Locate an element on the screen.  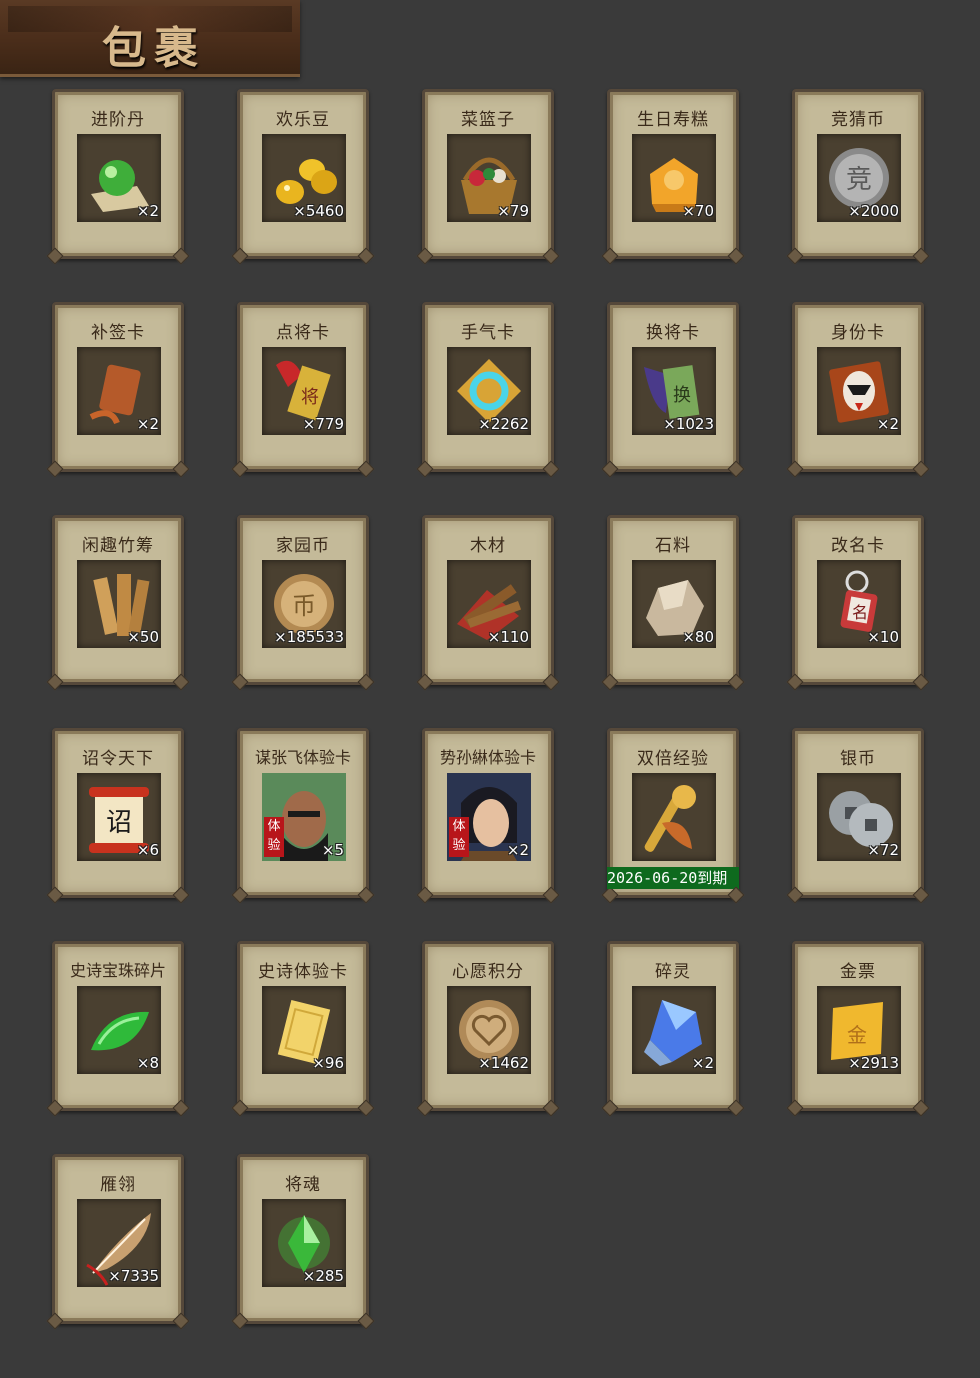
svg-text: 诏 is located at coordinates (119, 823).